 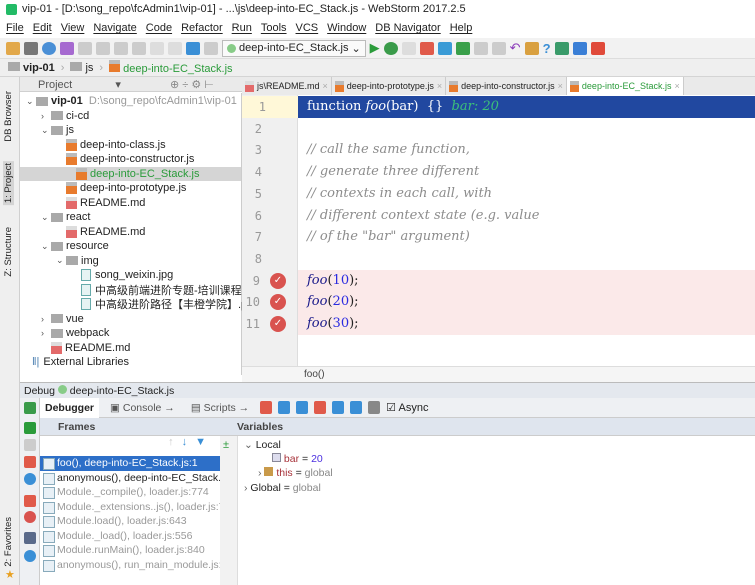 I want to click on db-disconnect-icon, so click(x=597, y=48).